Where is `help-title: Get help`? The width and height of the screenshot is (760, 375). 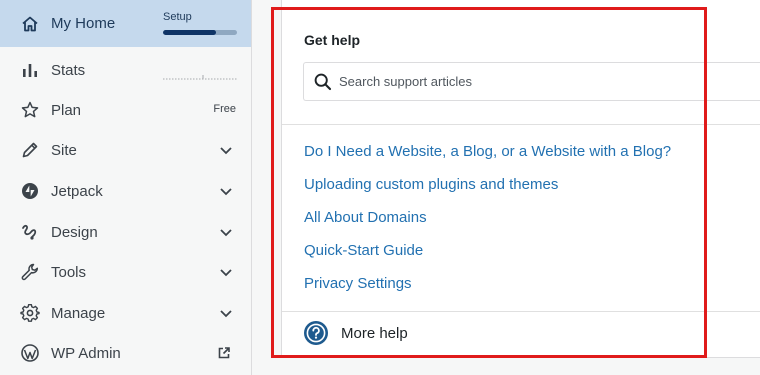
help-title: Get help is located at coordinates (332, 40).